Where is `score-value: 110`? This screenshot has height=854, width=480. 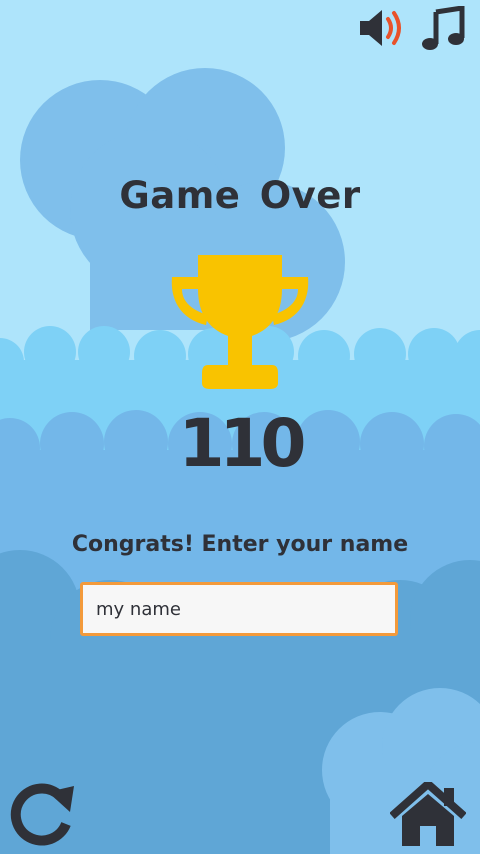 score-value: 110 is located at coordinates (242, 443).